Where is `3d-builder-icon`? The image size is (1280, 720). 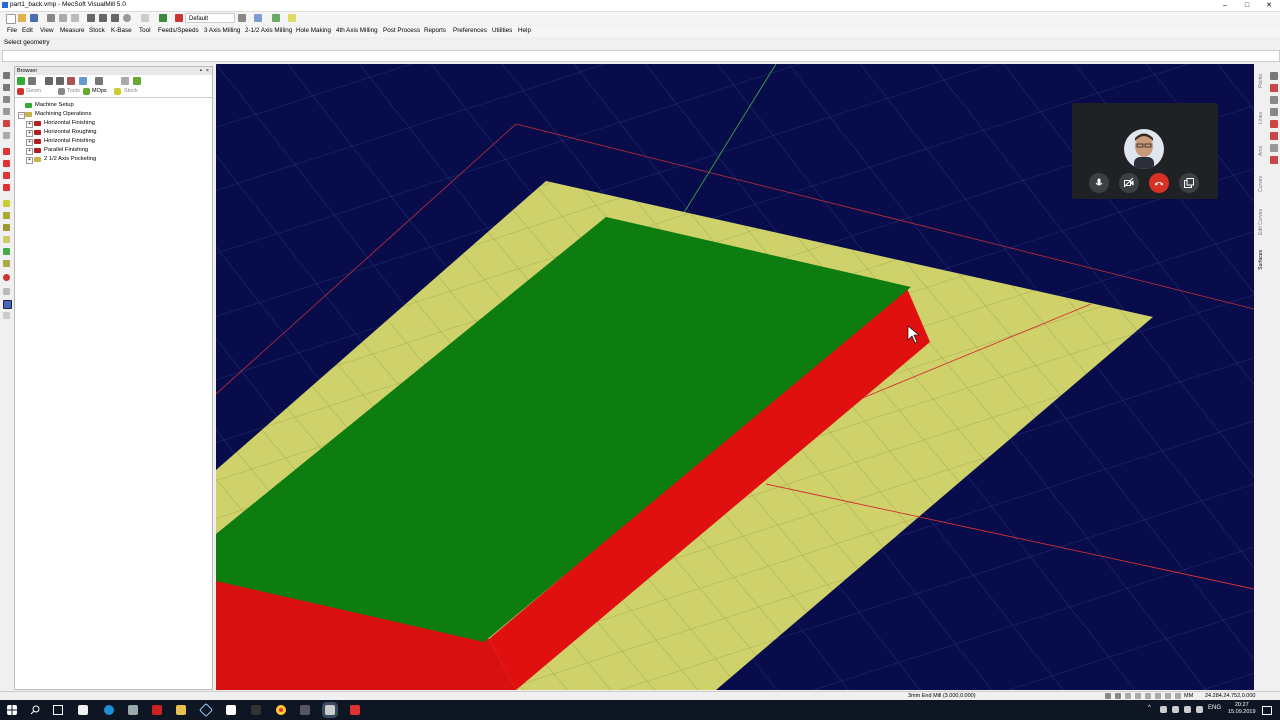
3d-builder-icon is located at coordinates (206, 710).